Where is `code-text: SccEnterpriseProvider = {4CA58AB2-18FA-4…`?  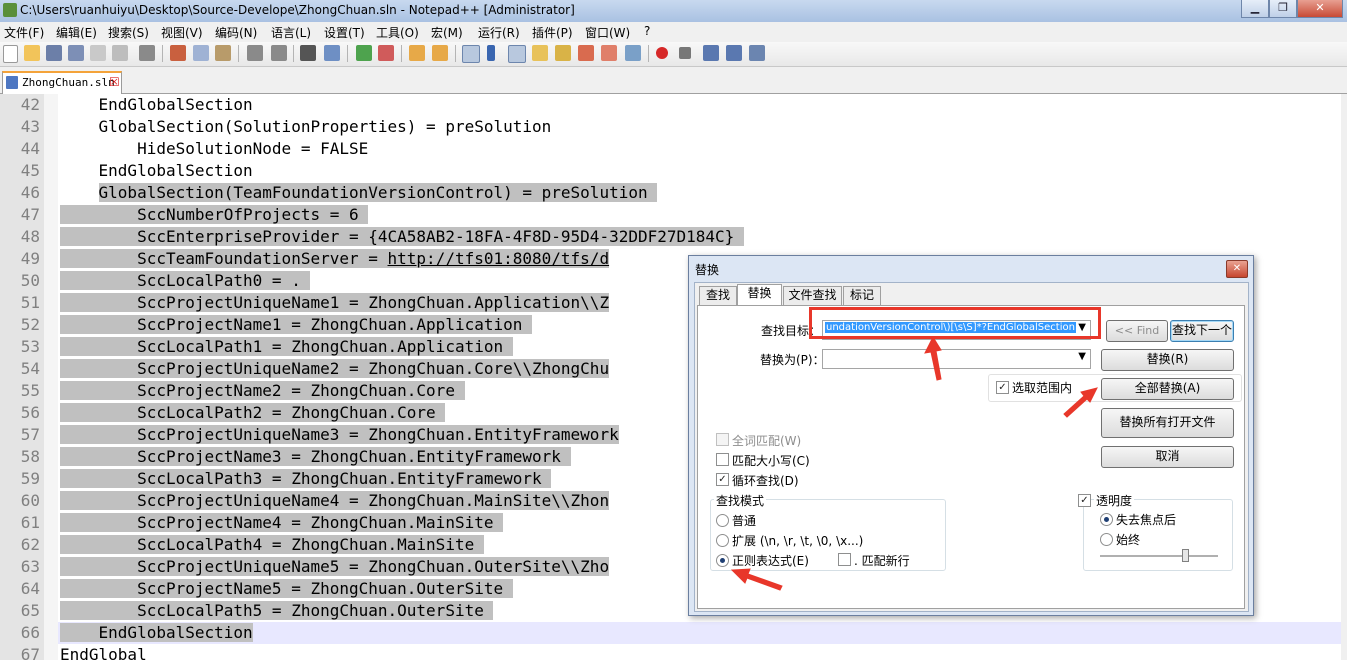
code-text: SccEnterpriseProvider = {4CA58AB2-18FA-4… is located at coordinates (402, 237).